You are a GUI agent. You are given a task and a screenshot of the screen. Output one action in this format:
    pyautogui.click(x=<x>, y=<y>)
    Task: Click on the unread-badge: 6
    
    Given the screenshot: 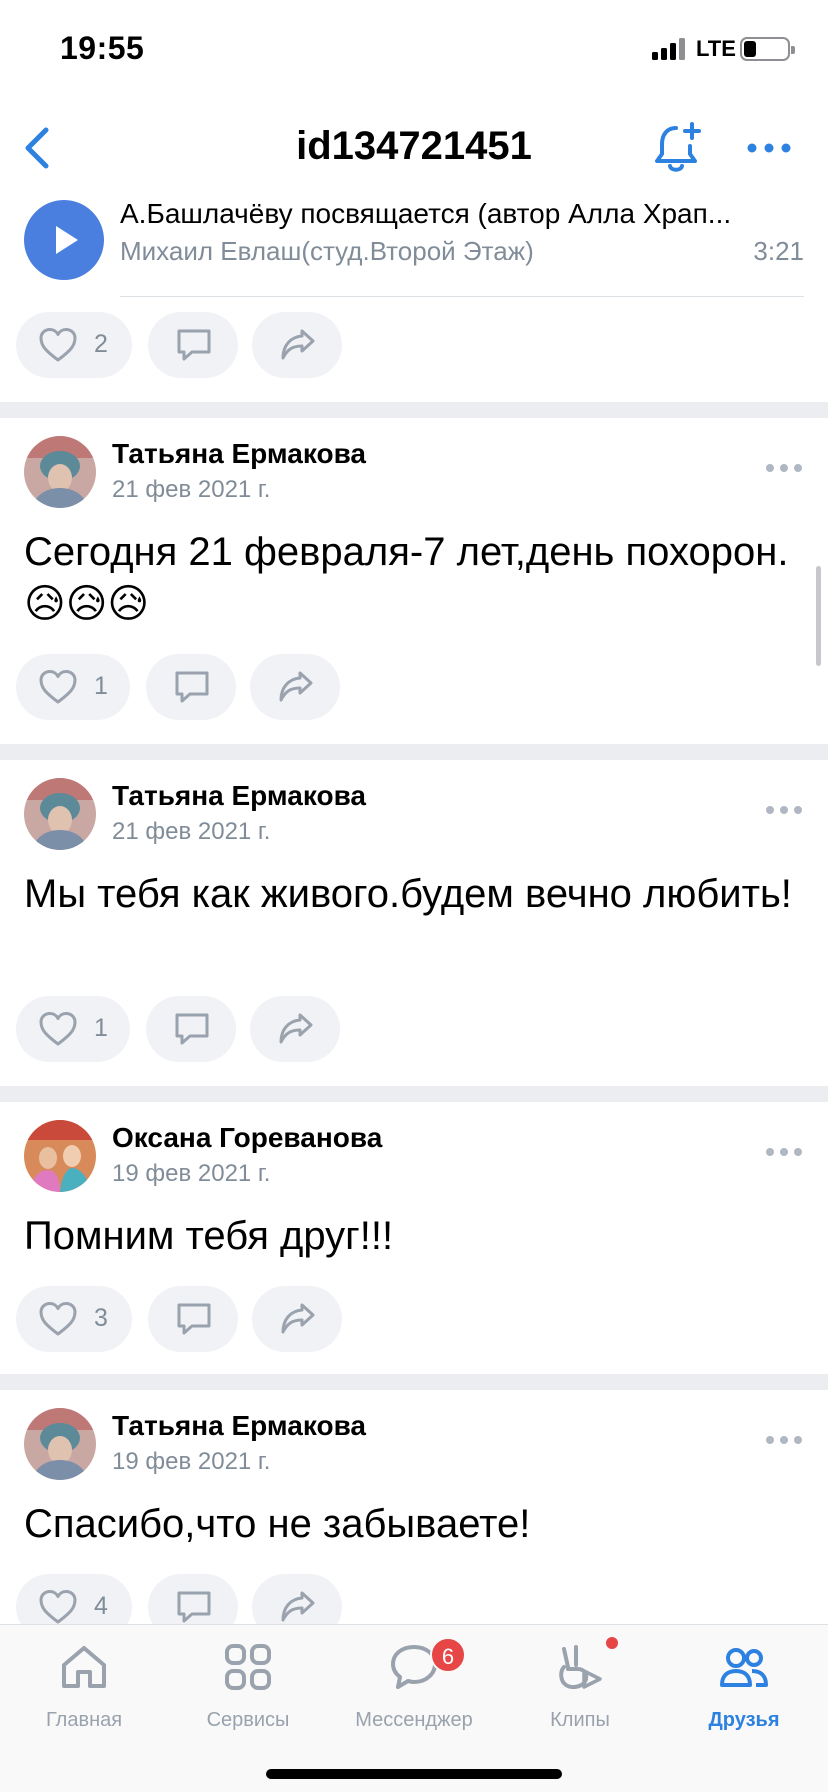 What is the action you would take?
    pyautogui.click(x=448, y=1655)
    